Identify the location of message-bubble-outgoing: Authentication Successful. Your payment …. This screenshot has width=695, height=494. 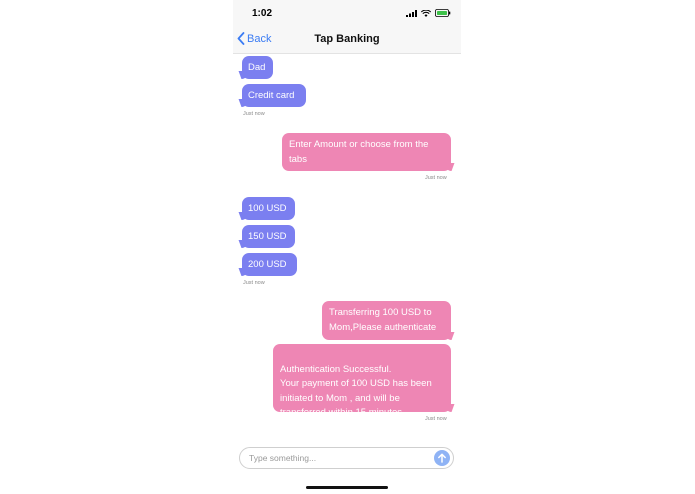
(362, 381).